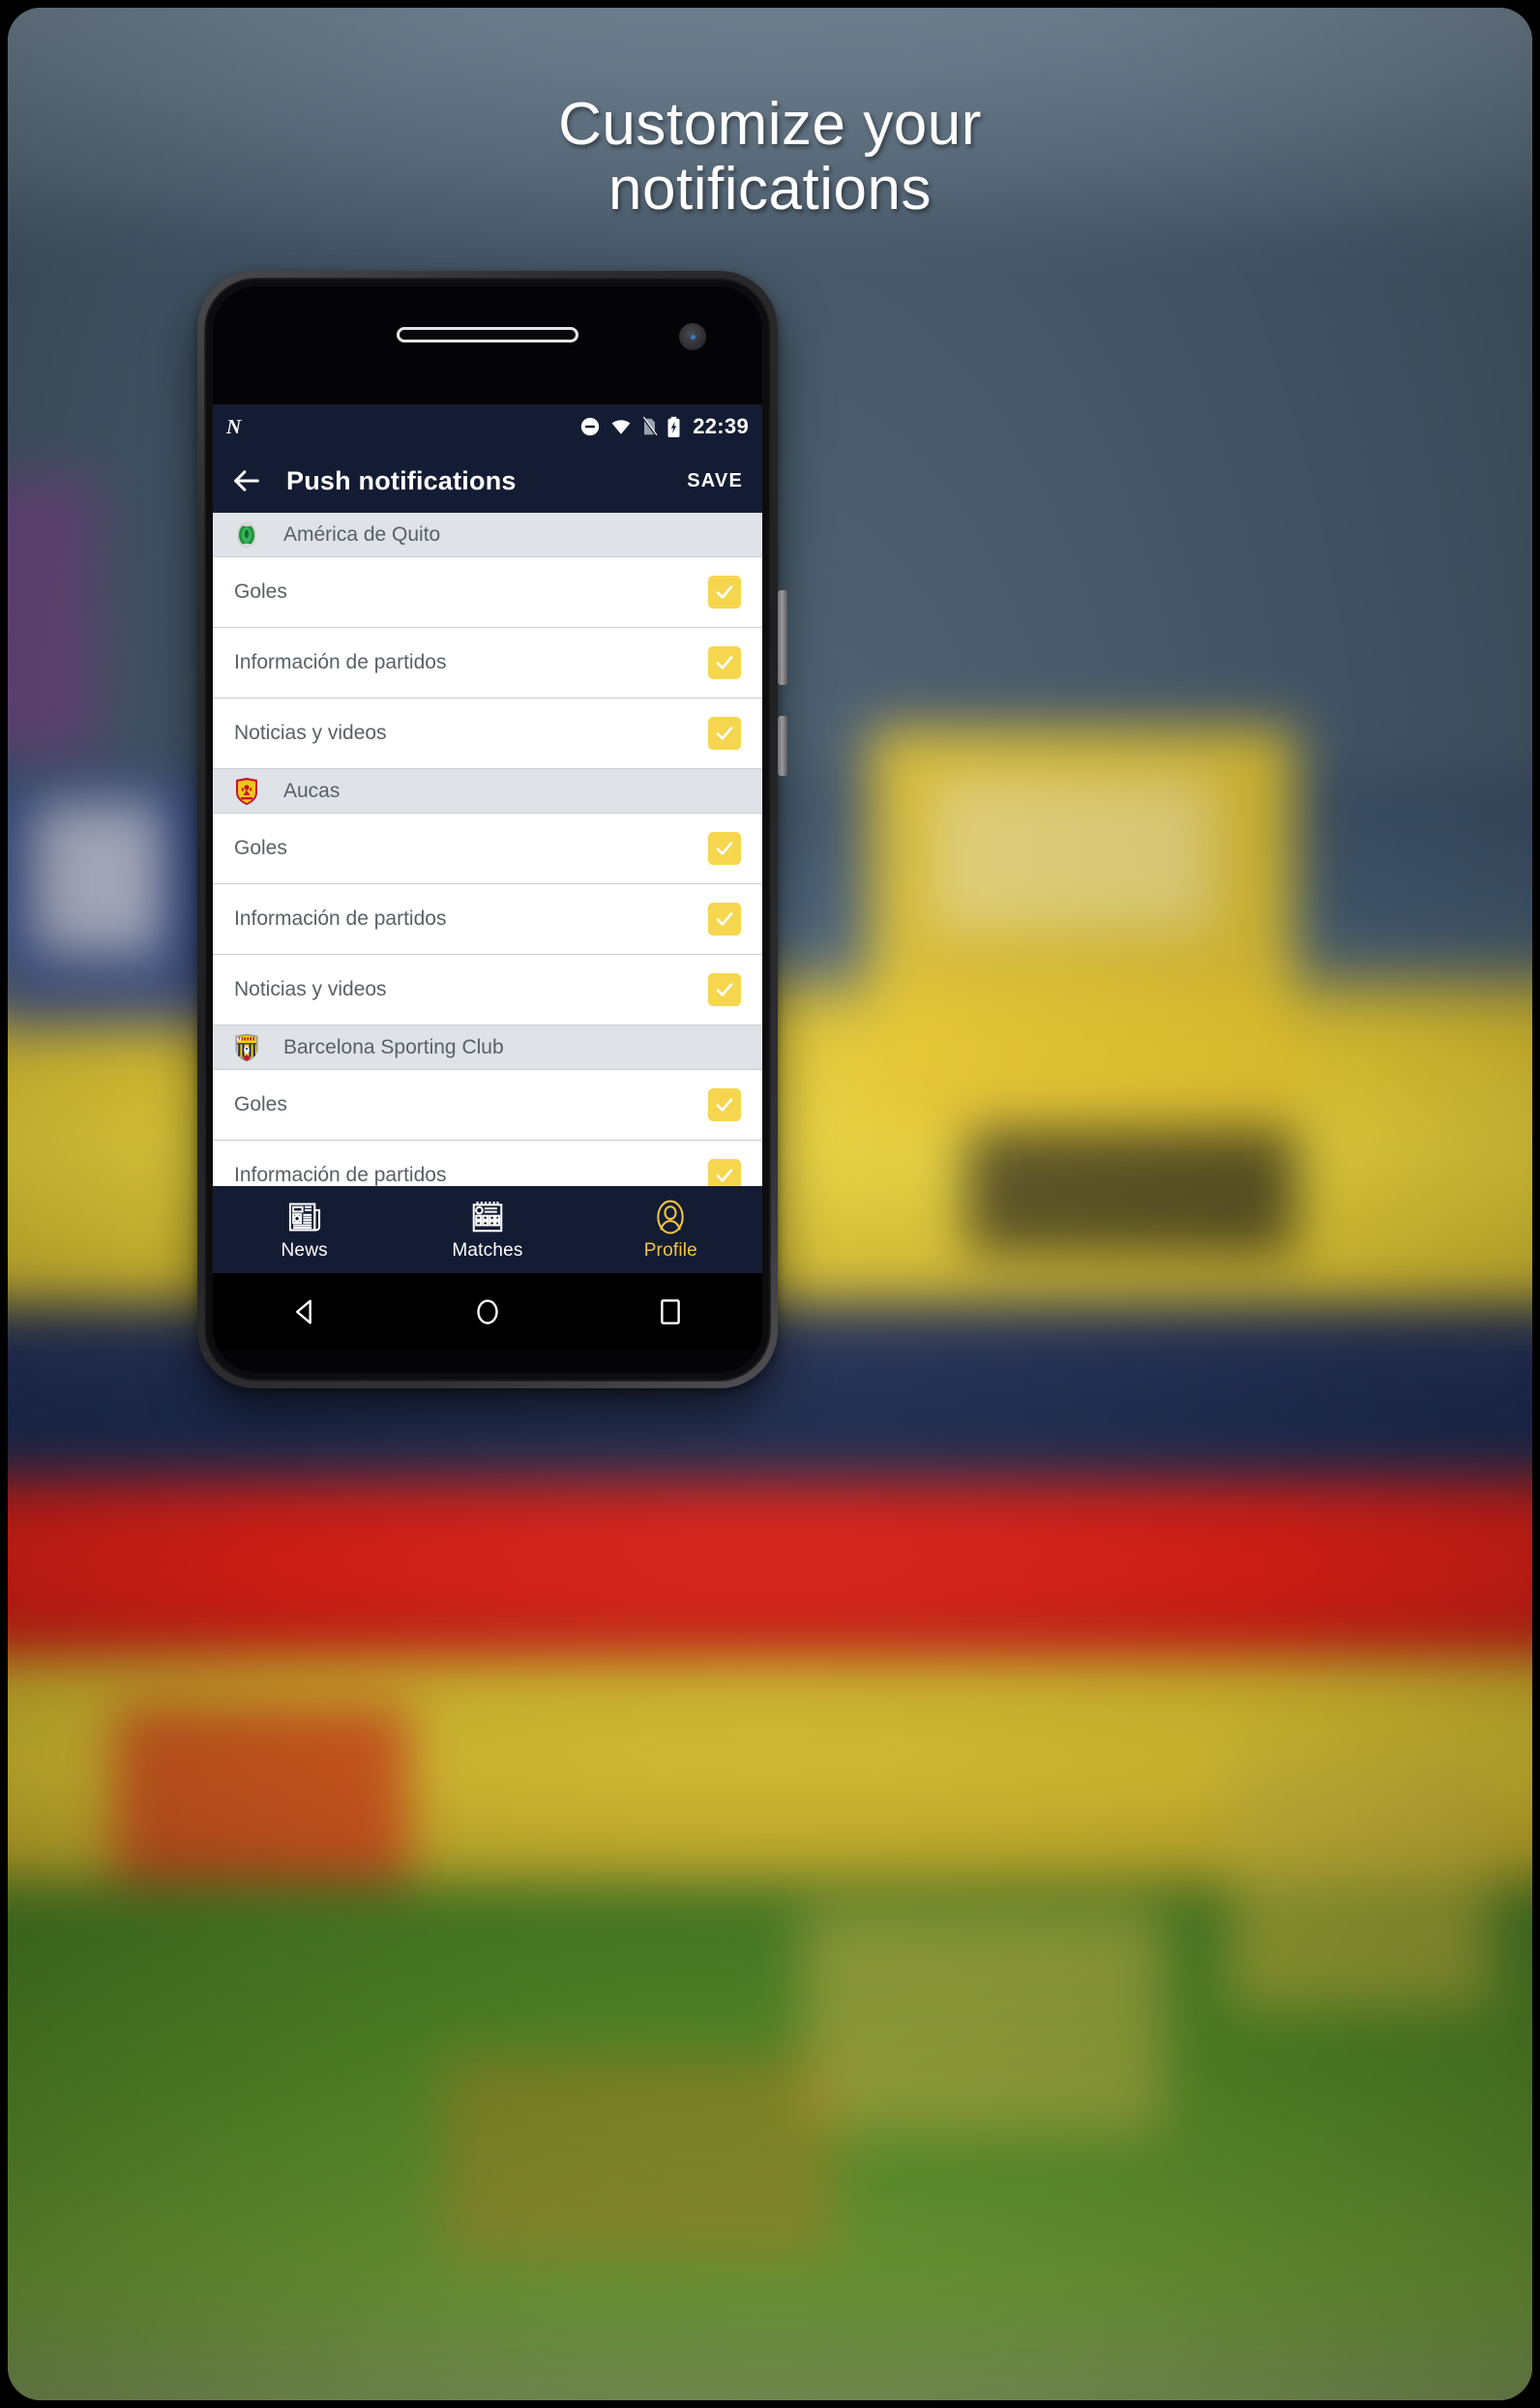 This screenshot has height=2408, width=1540. I want to click on save-button: SAVE, so click(715, 481).